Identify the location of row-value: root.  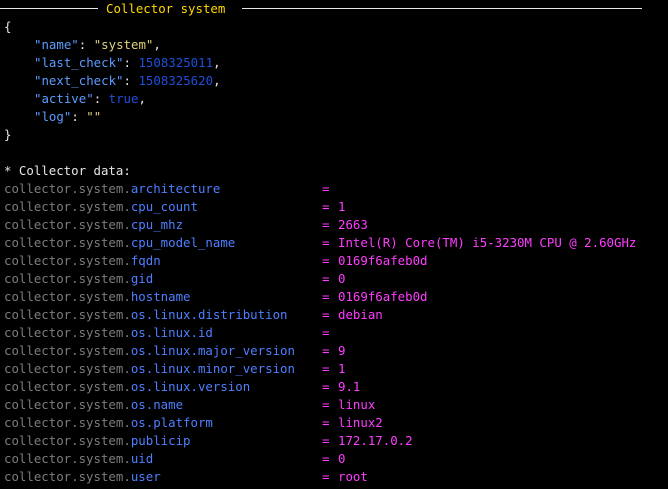
(353, 476).